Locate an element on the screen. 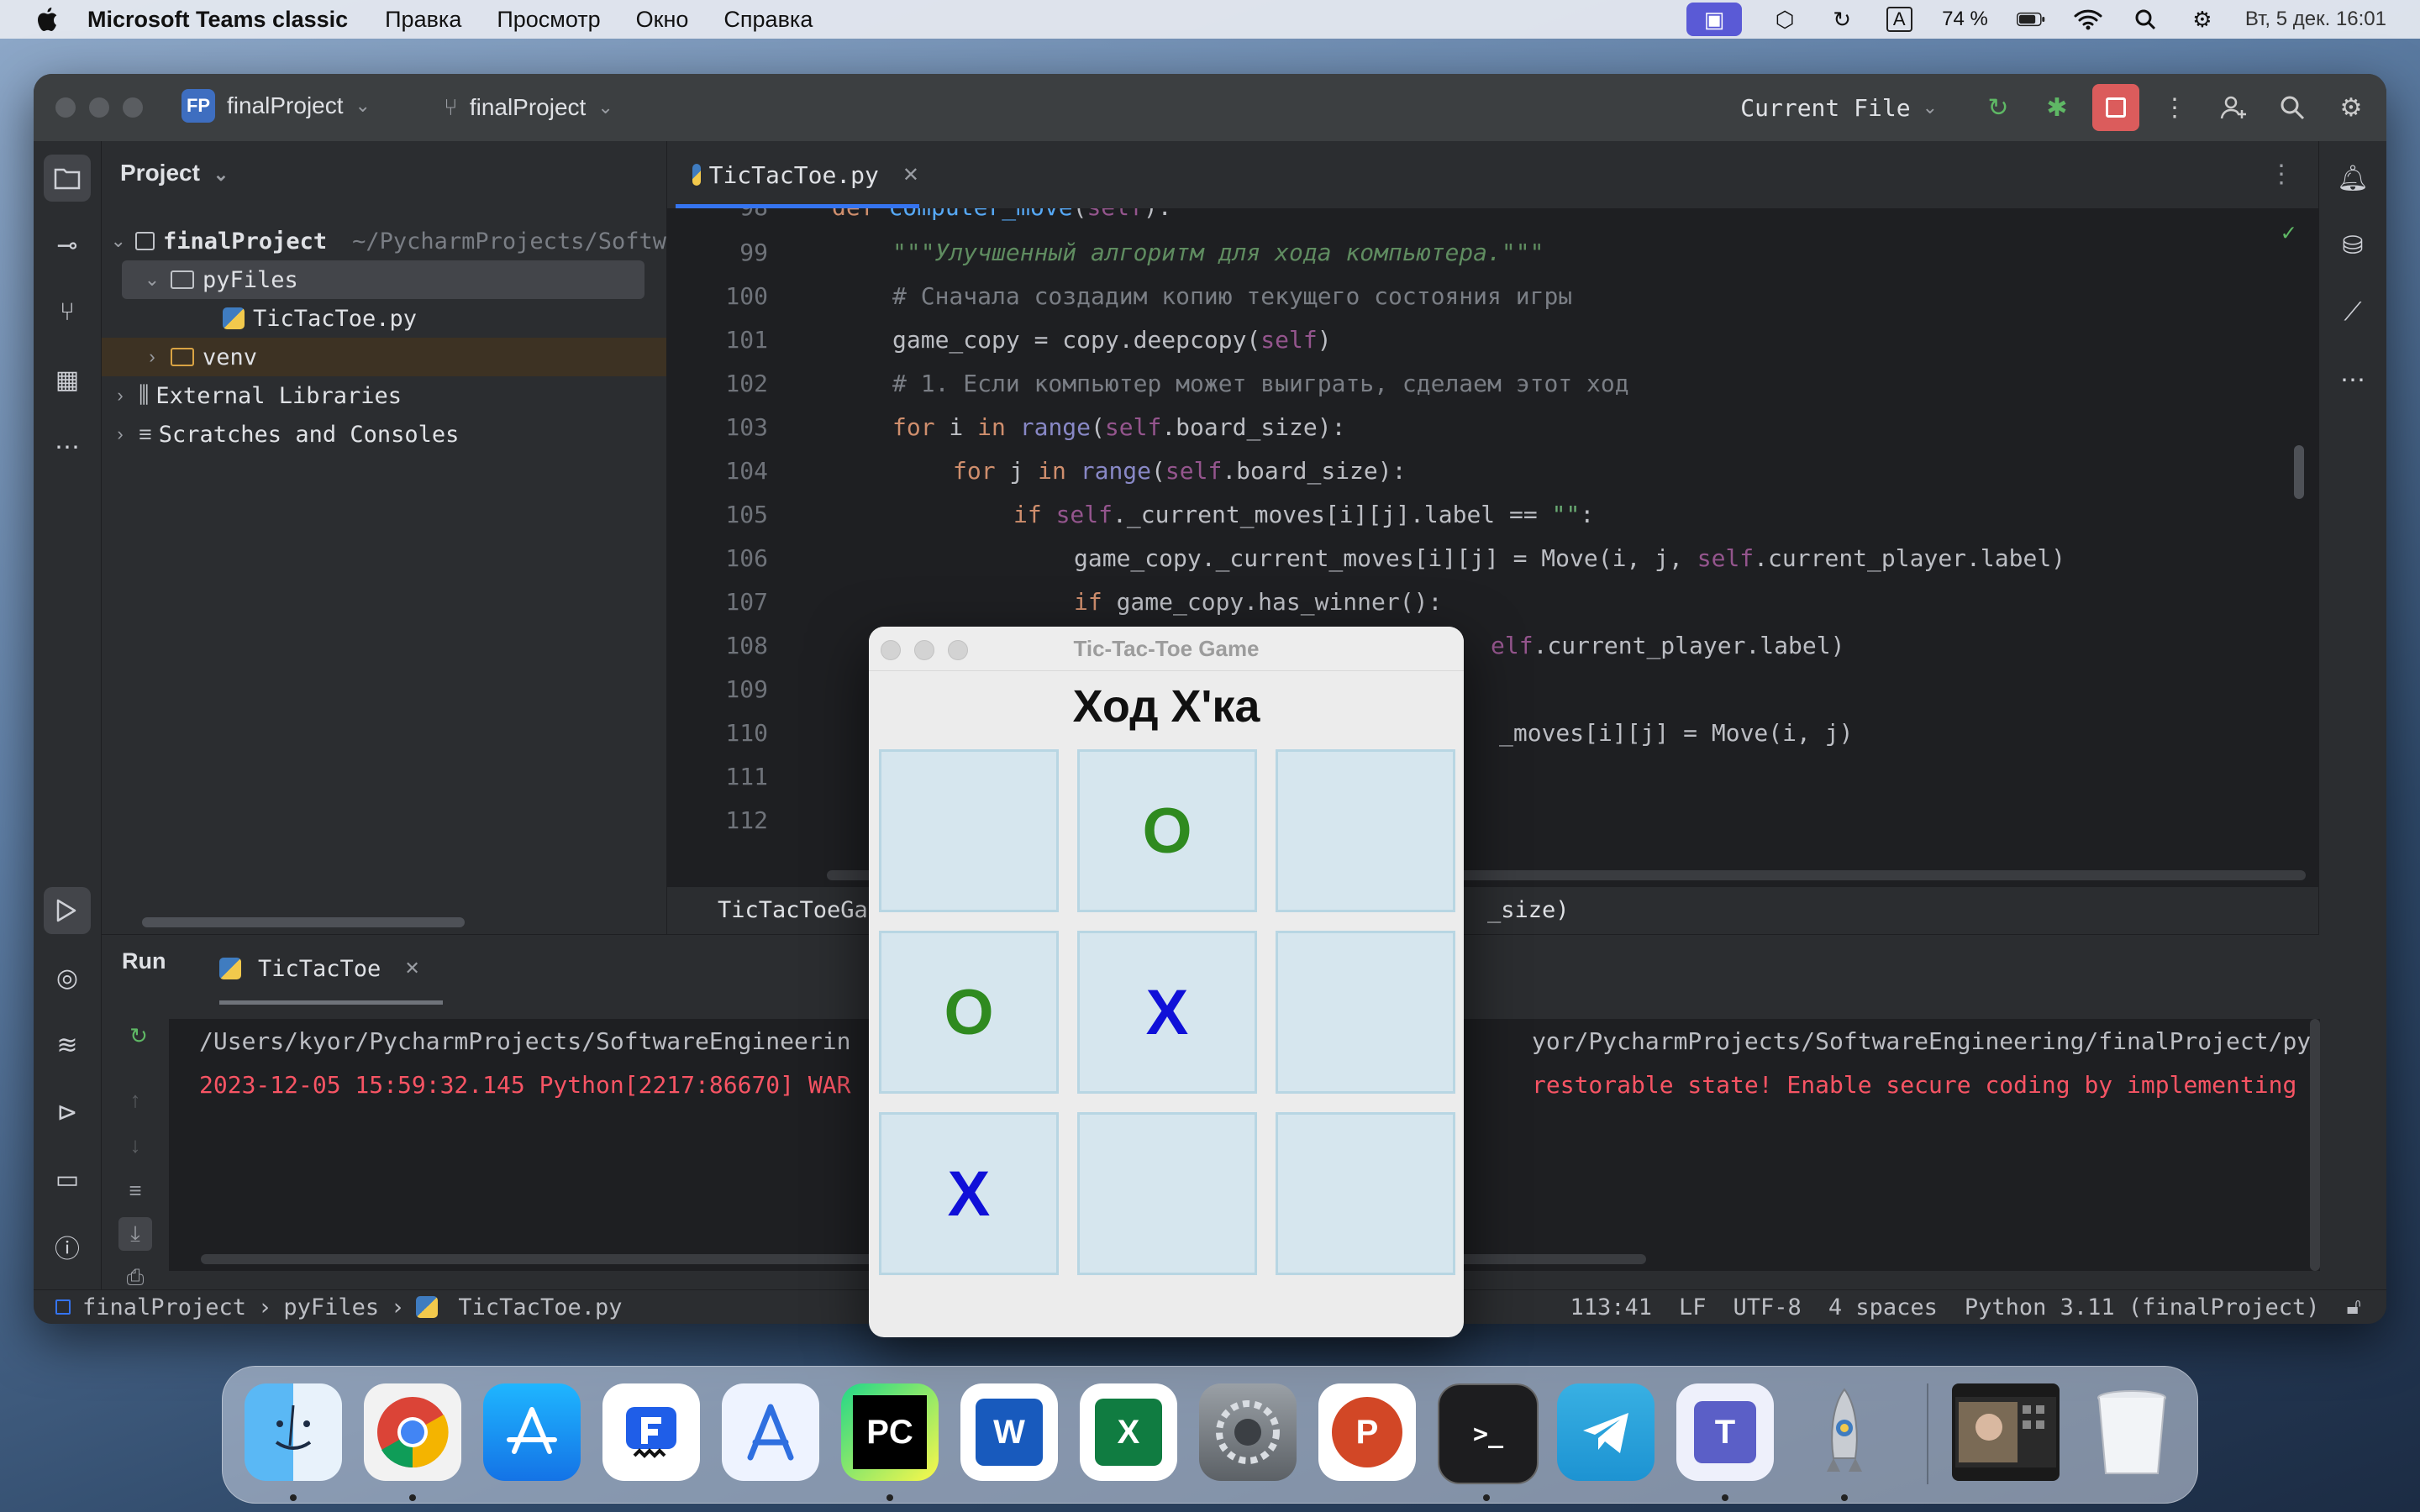 The image size is (2420, 1512). excel-icon: X is located at coordinates (1128, 1432).